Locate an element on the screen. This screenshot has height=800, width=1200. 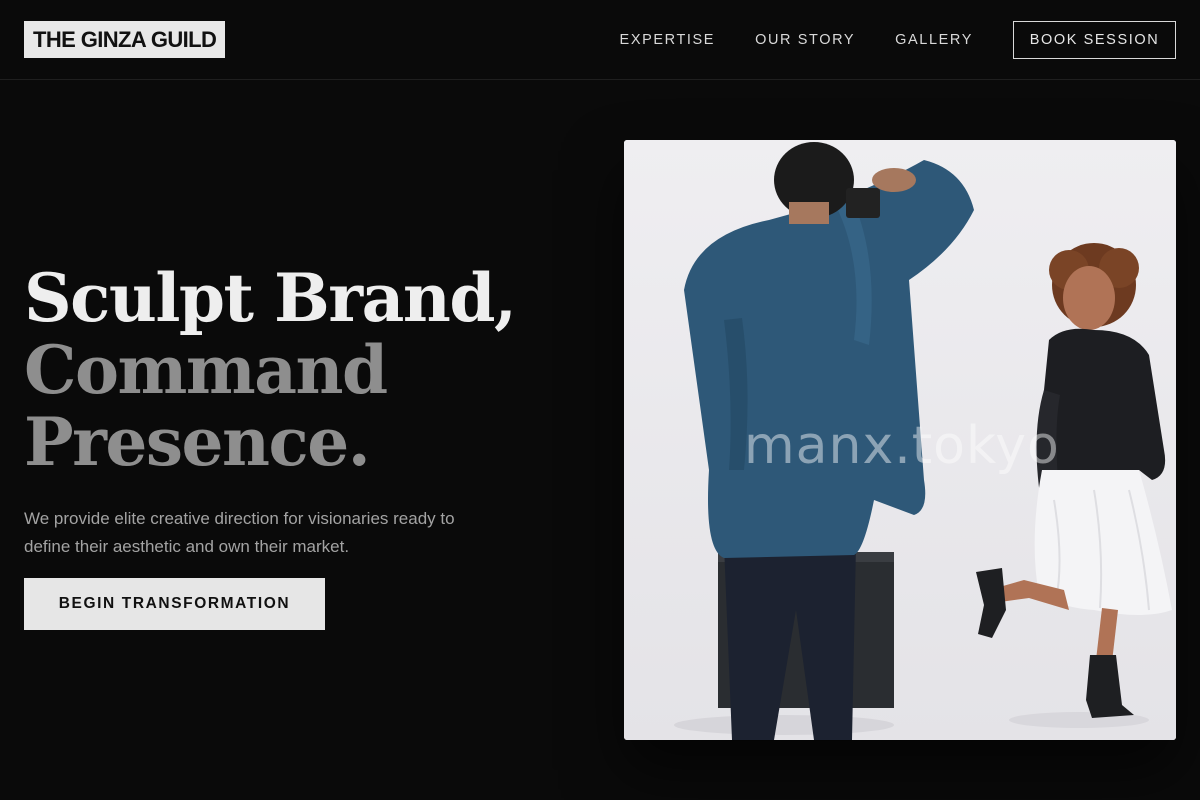
begin-transformation-button: BEGIN TRANSFORMATION is located at coordinates (174, 604).